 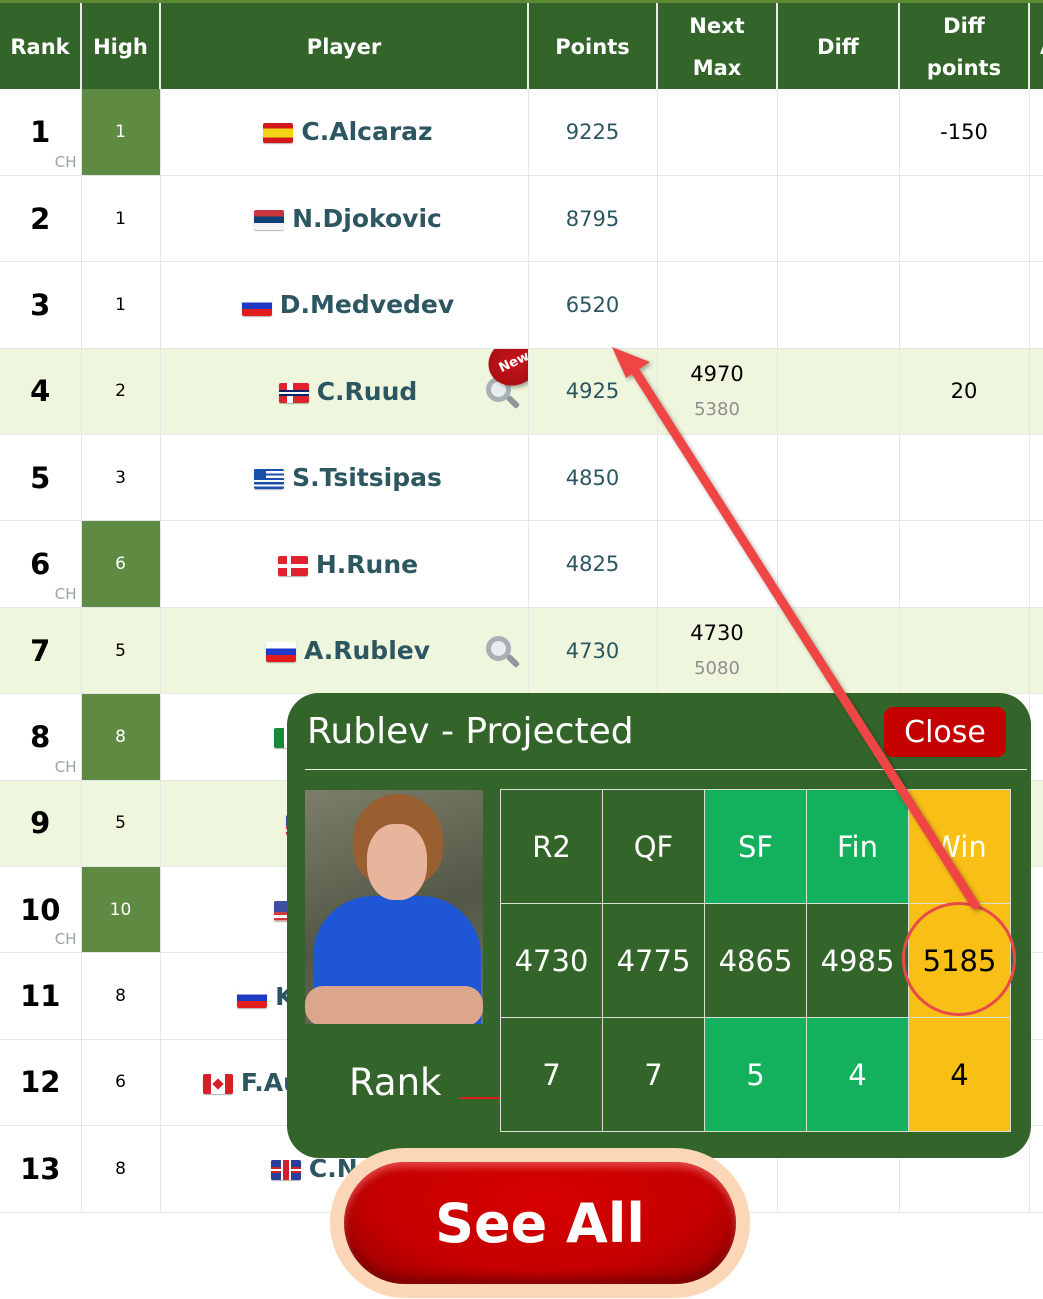 I want to click on rank-fin: 4, so click(x=857, y=1074).